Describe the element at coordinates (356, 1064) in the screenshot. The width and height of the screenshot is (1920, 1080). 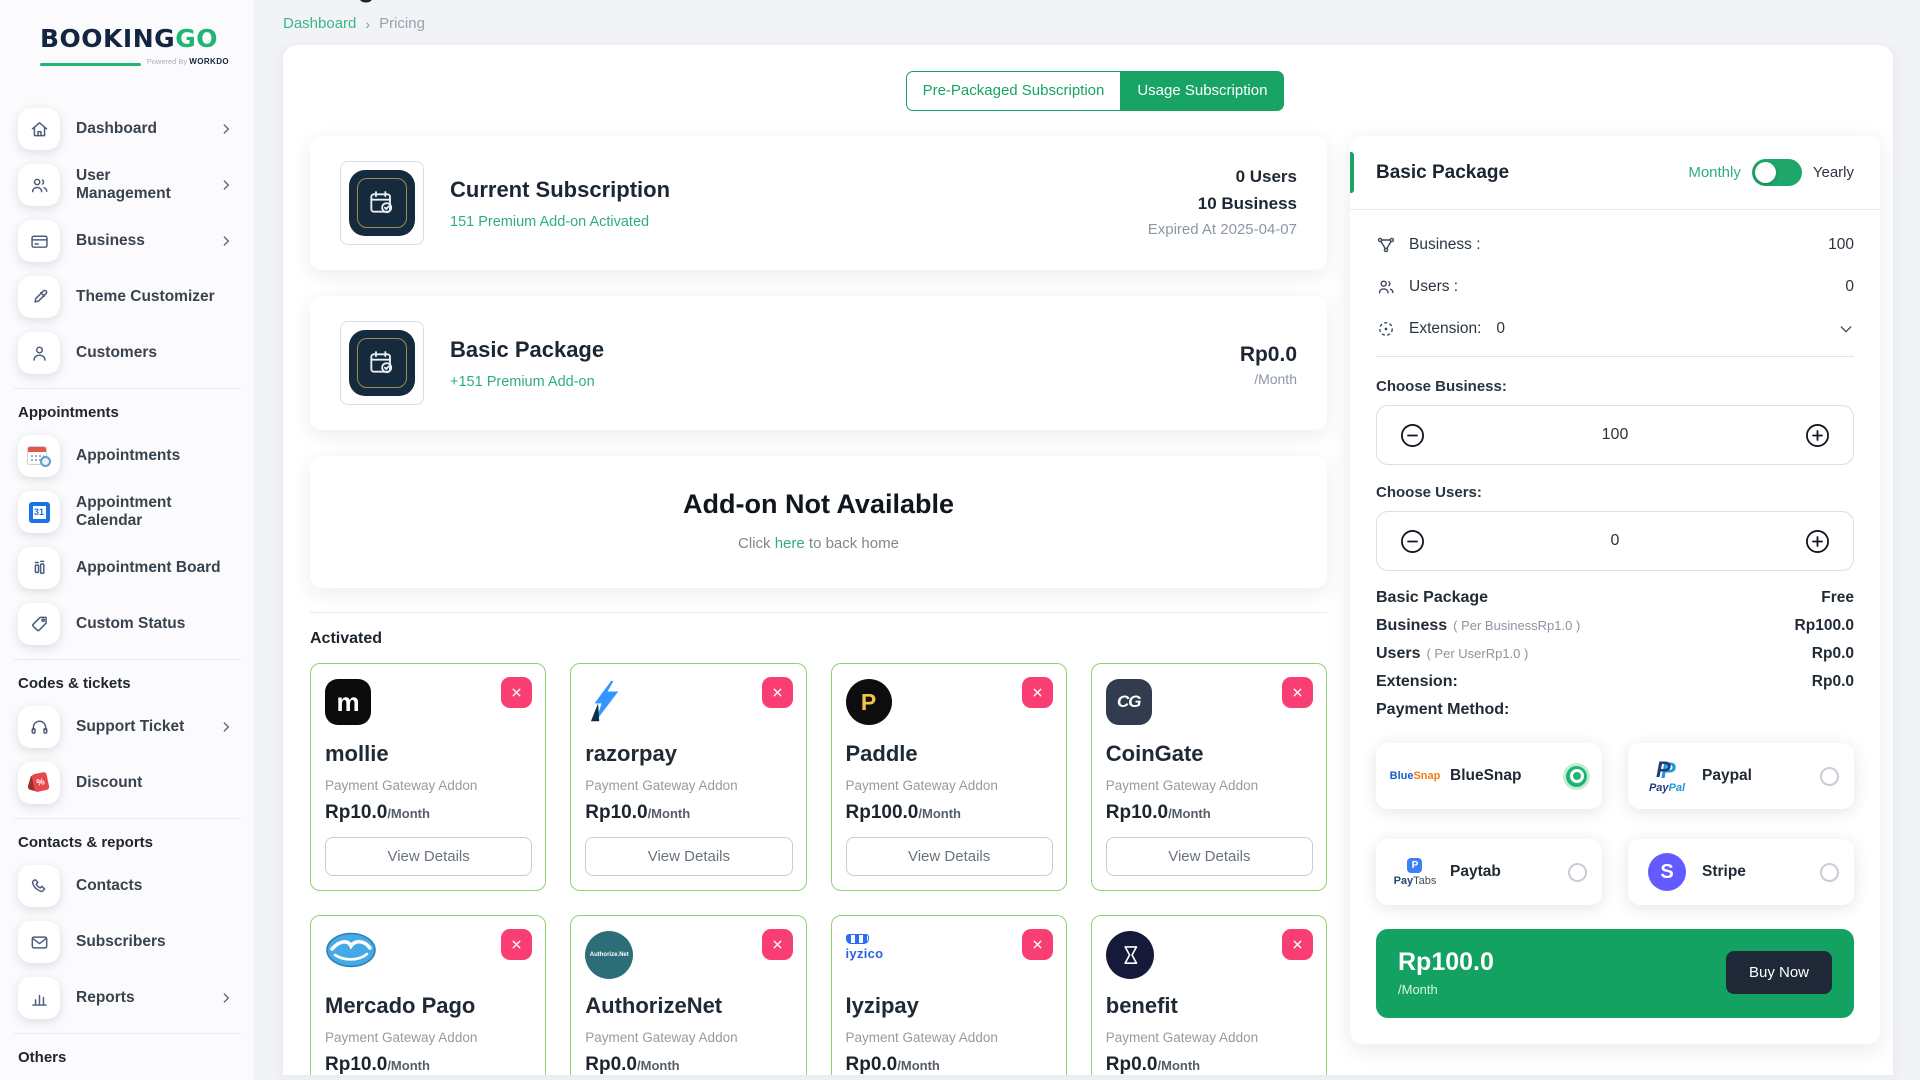
I see `gateway-price: Rp10.0` at that location.